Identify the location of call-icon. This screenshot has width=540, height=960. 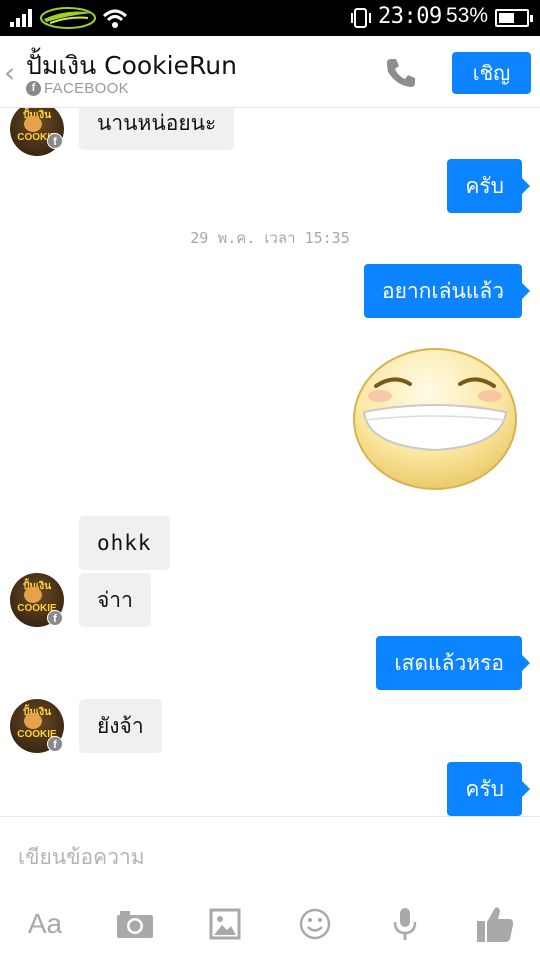
(401, 73).